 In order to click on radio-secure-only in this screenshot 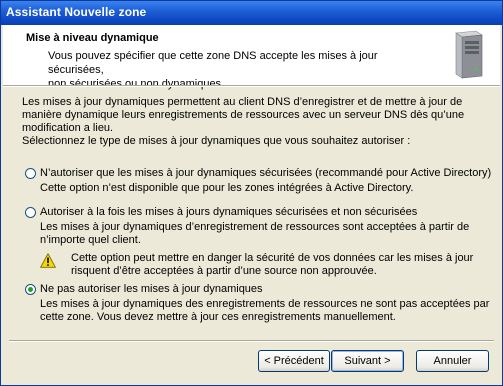, I will do `click(30, 173)`.